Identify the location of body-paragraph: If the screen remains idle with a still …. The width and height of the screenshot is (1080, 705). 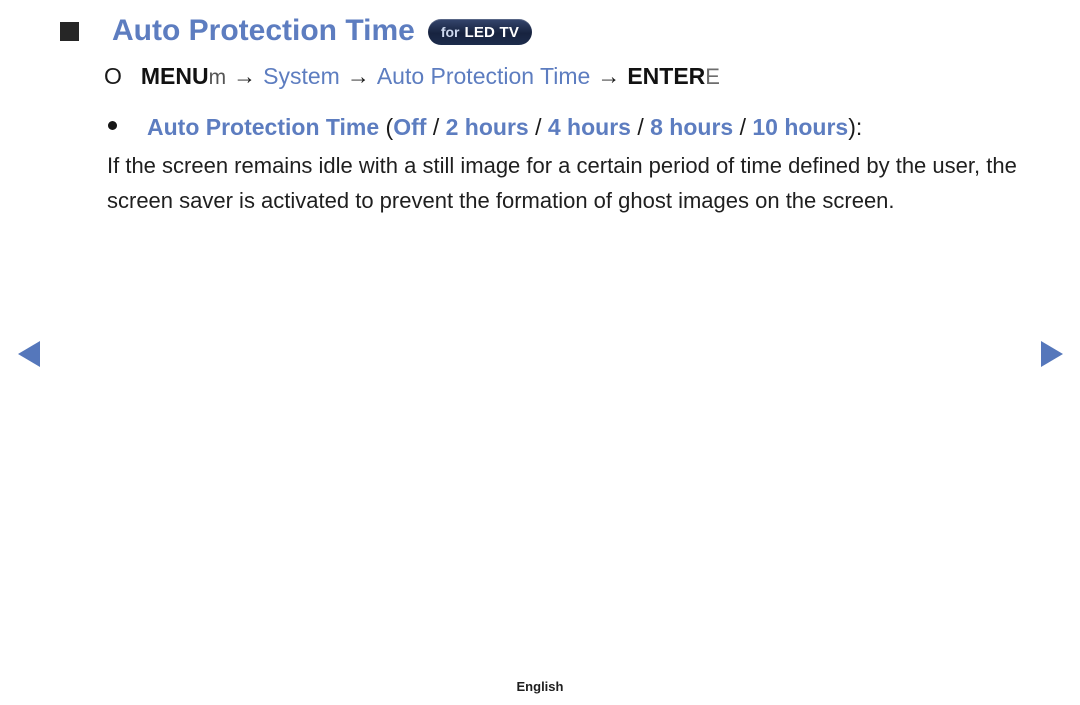
(562, 183).